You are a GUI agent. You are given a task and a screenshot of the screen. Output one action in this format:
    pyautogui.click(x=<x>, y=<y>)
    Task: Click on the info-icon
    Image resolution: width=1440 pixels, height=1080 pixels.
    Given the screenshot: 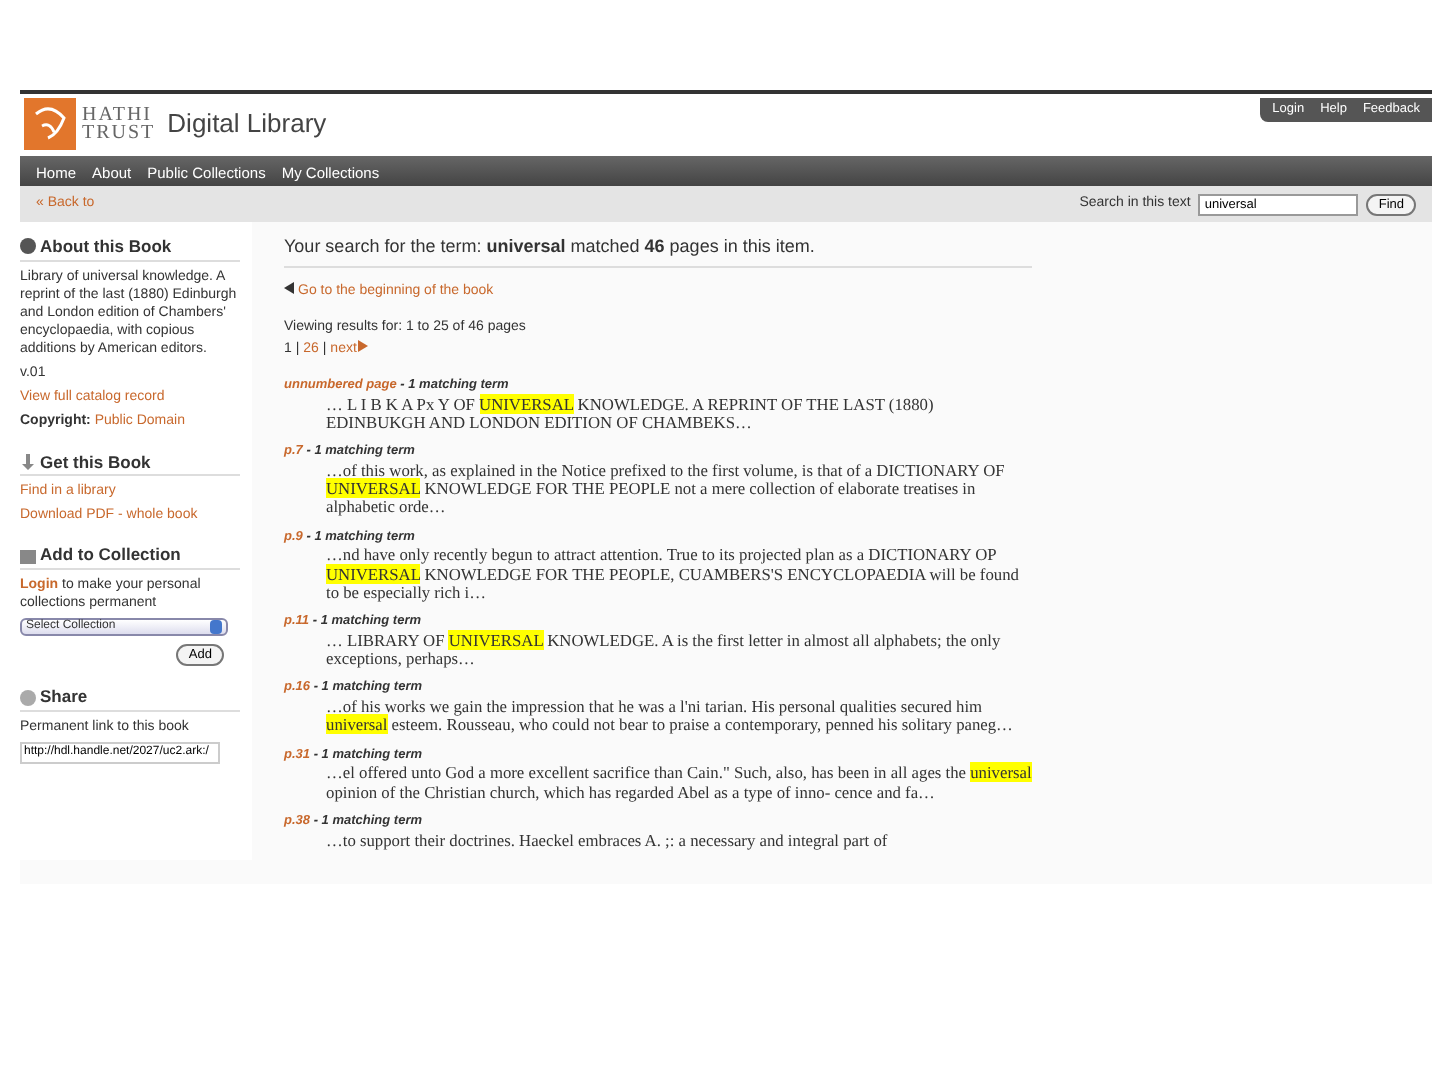 What is the action you would take?
    pyautogui.click(x=28, y=246)
    